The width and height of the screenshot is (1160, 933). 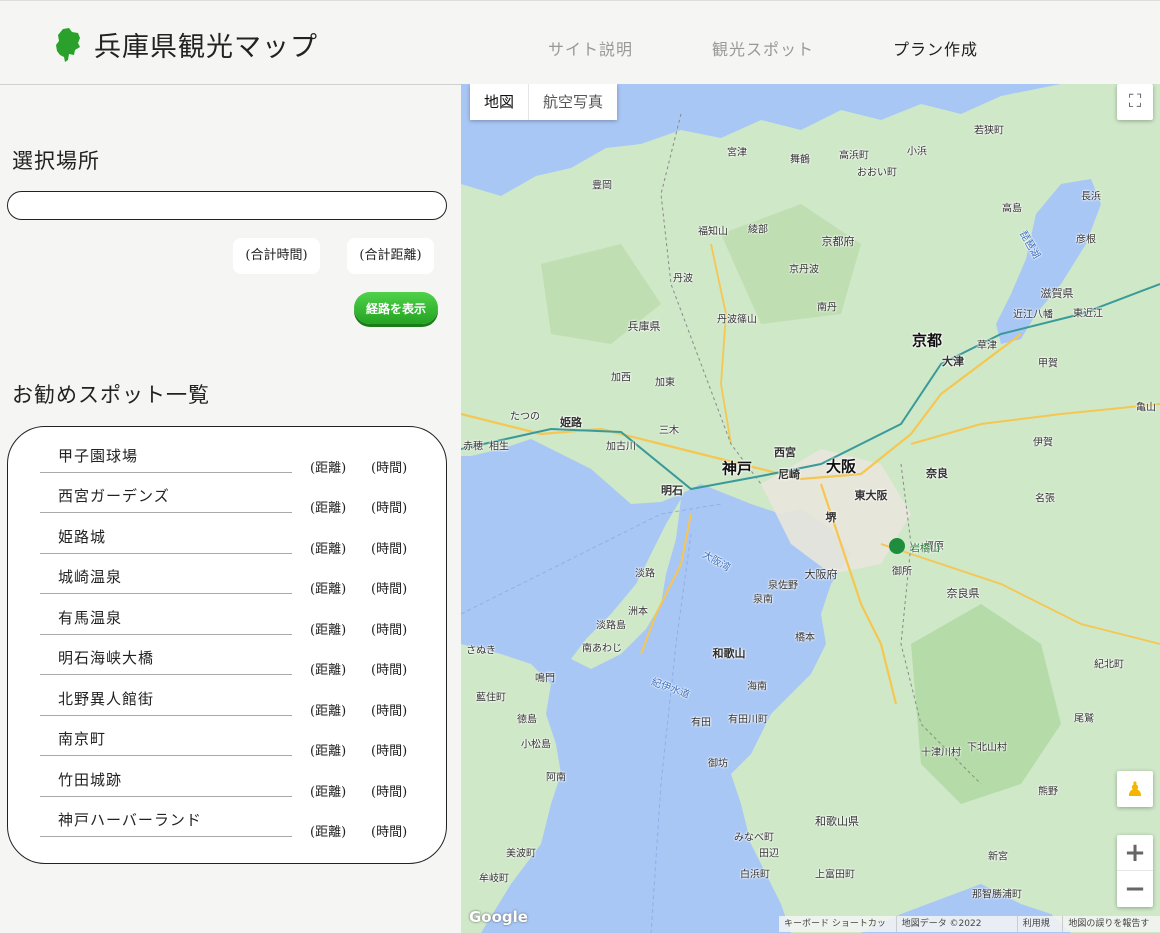 I want to click on map-label: 泉佐野, so click(x=783, y=586).